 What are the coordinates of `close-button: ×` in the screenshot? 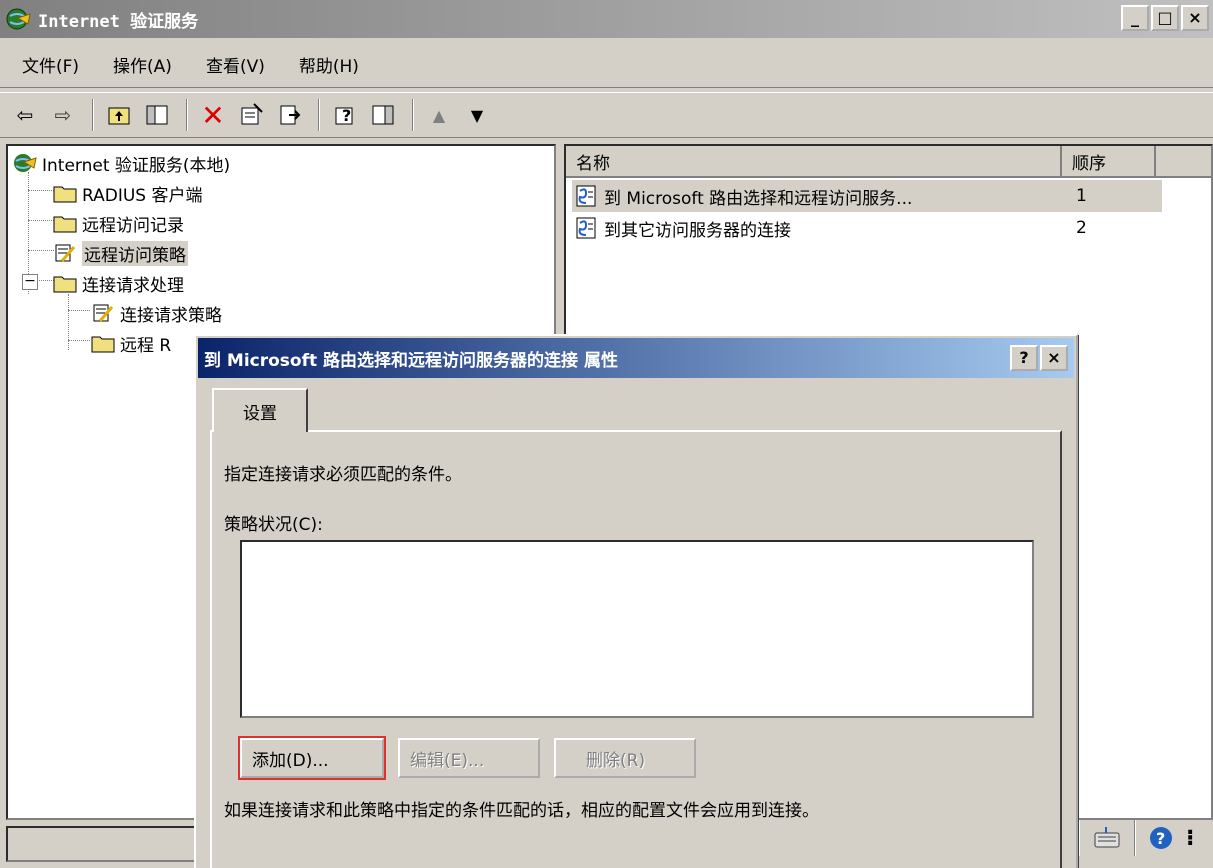 It's located at (1195, 18).